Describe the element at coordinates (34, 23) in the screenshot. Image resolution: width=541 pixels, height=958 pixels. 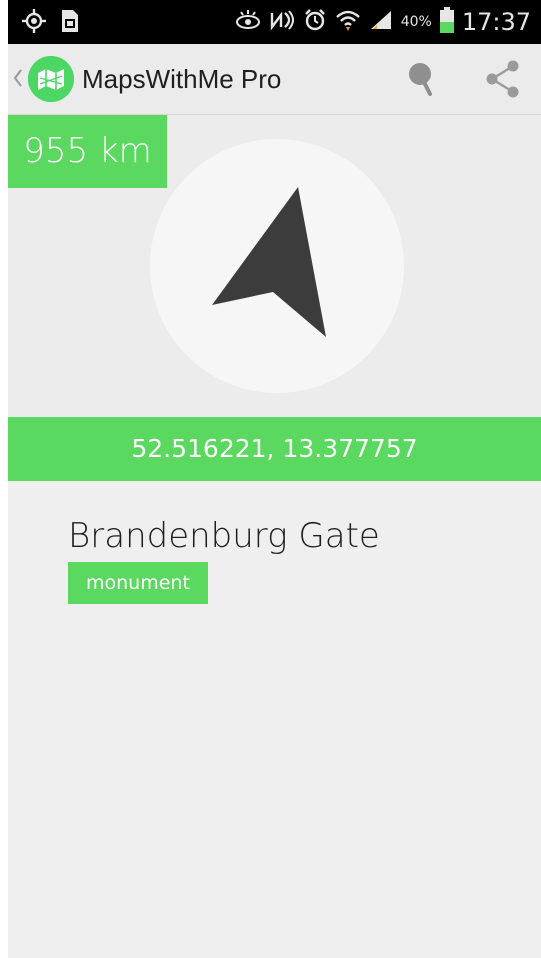
I see `gps-icon` at that location.